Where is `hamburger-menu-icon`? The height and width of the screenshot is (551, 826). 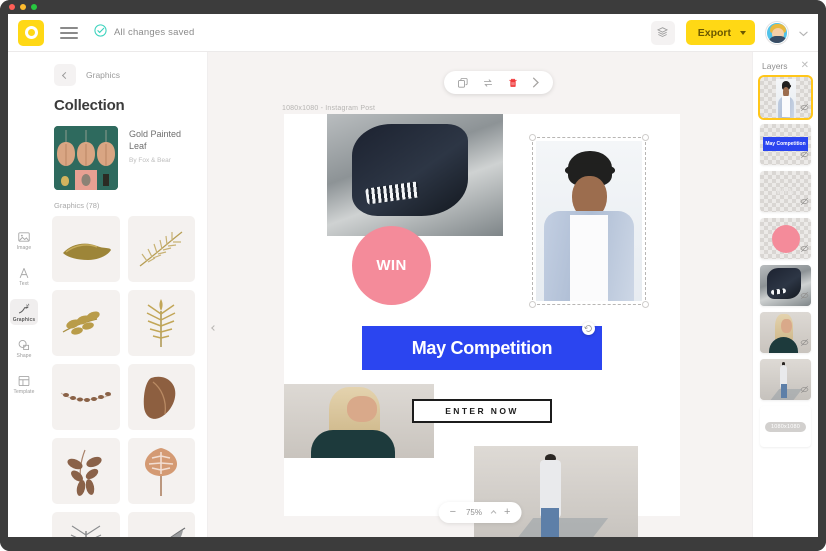
hamburger-menu-icon is located at coordinates (69, 32).